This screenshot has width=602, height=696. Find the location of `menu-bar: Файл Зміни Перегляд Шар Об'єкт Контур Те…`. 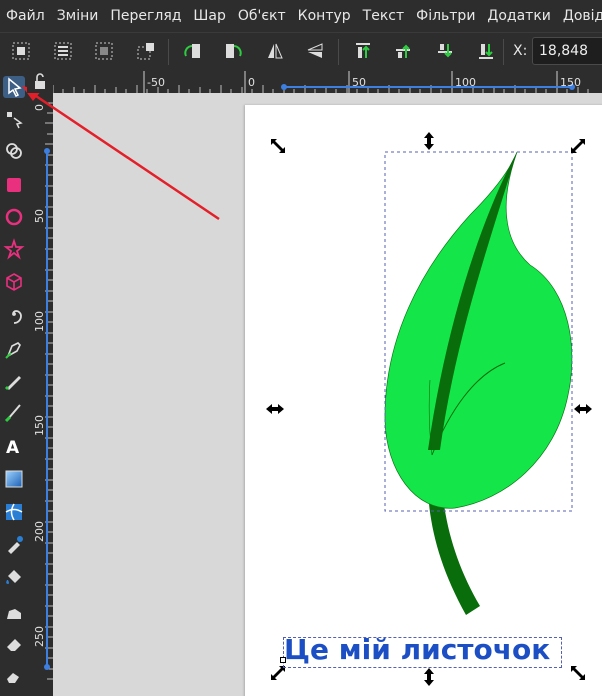

menu-bar: Файл Зміни Перегляд Шар Об'єкт Контур Те… is located at coordinates (301, 16).